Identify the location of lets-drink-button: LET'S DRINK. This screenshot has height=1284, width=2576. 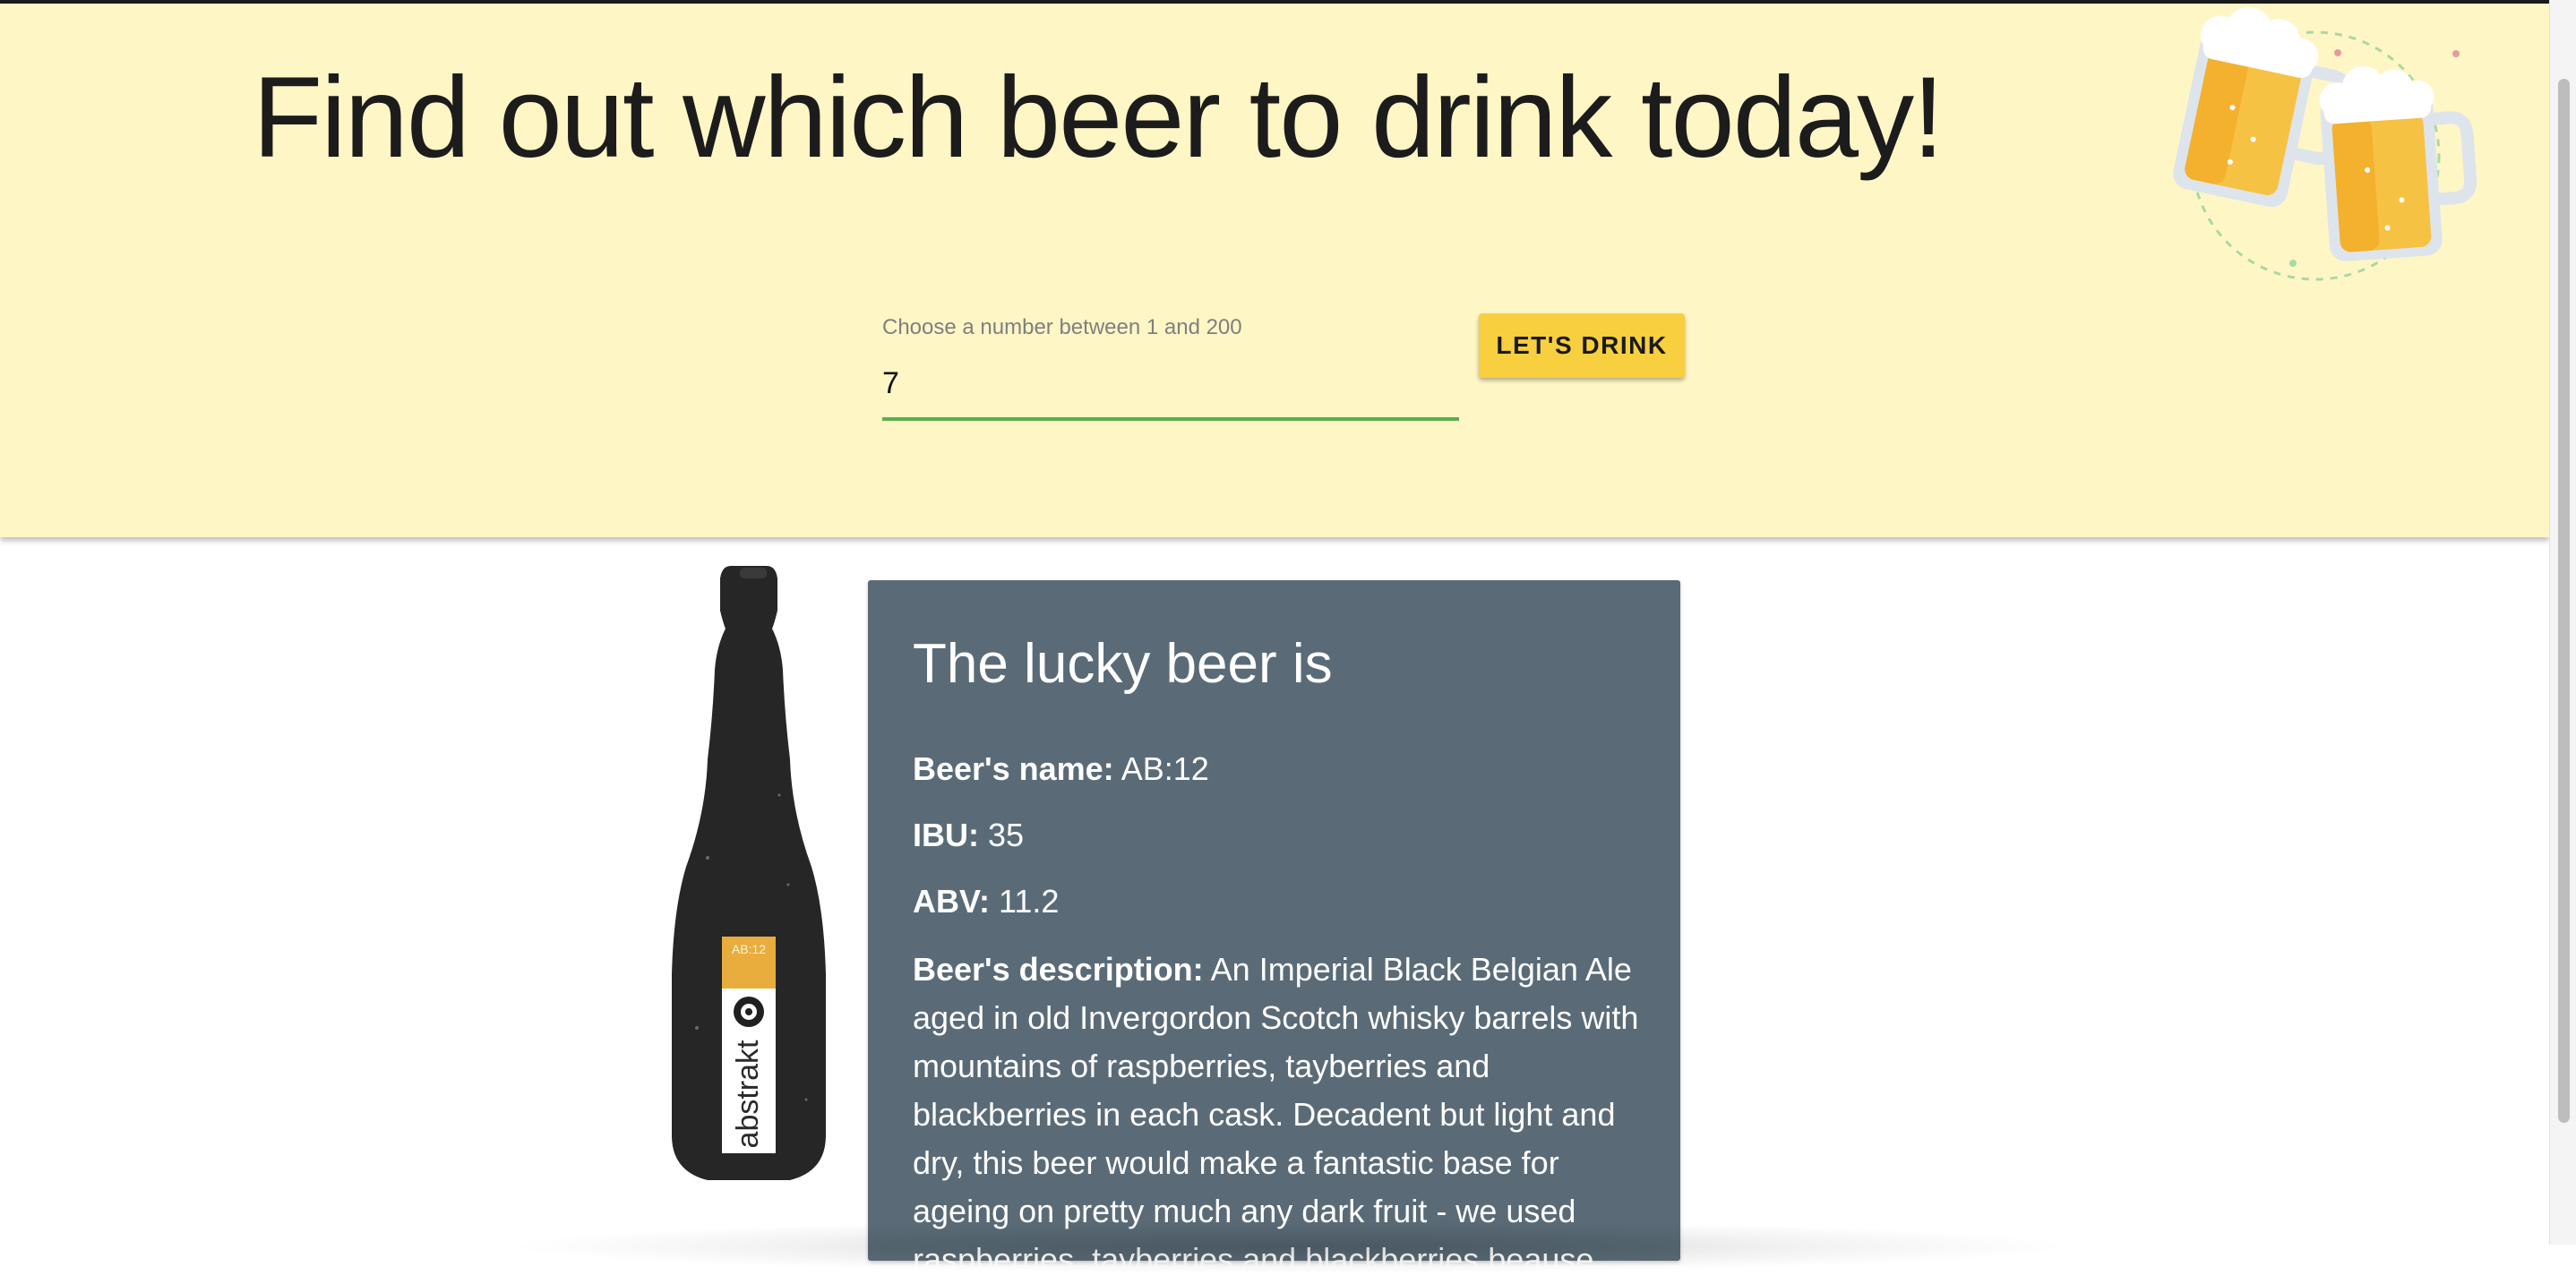
(1582, 345).